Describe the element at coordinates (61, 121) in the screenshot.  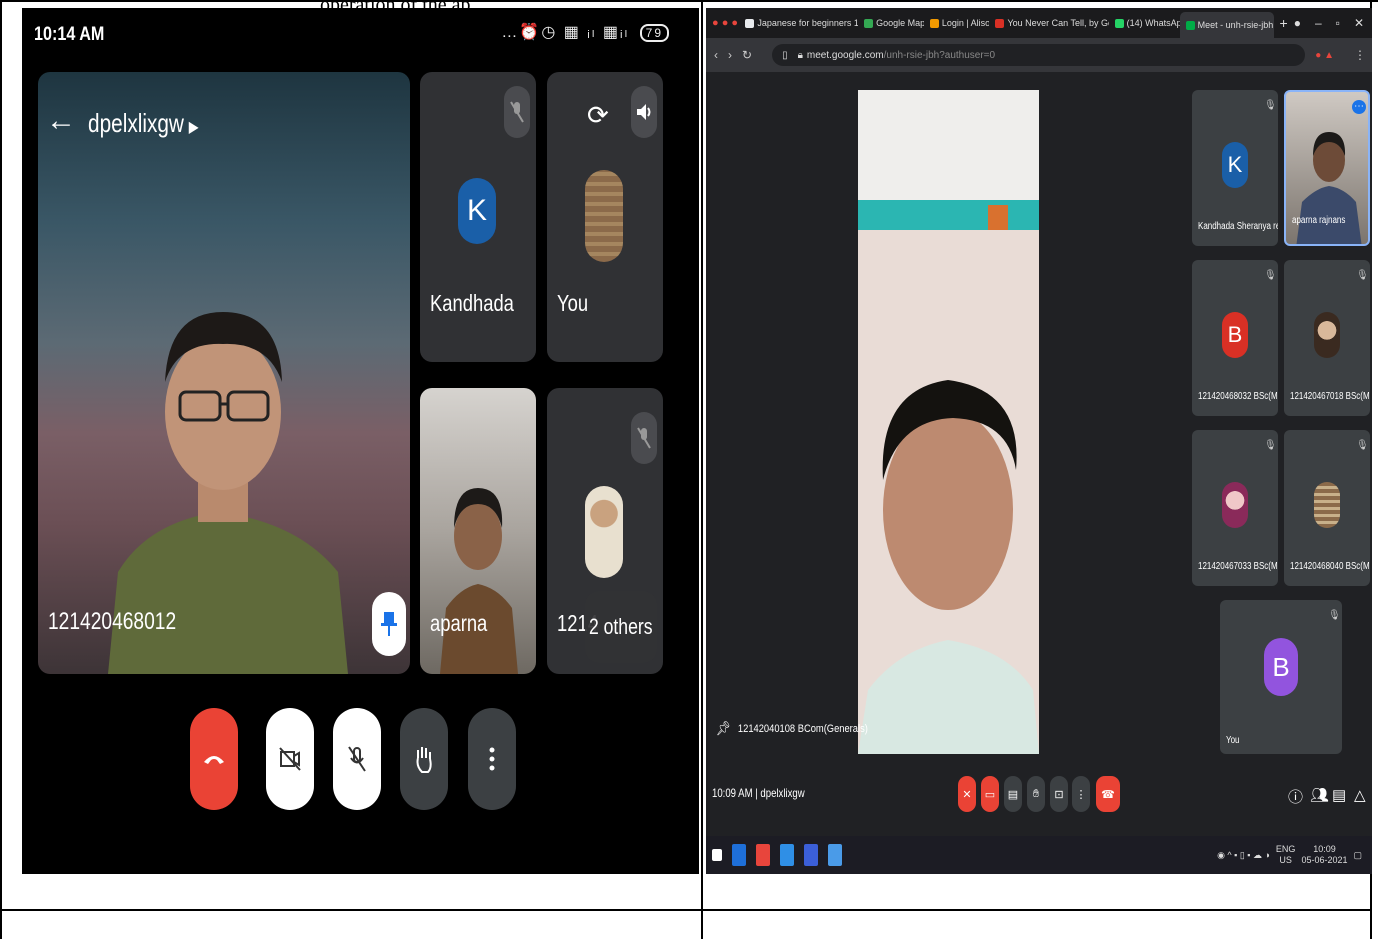
I see `back-arrow-icon: ←` at that location.